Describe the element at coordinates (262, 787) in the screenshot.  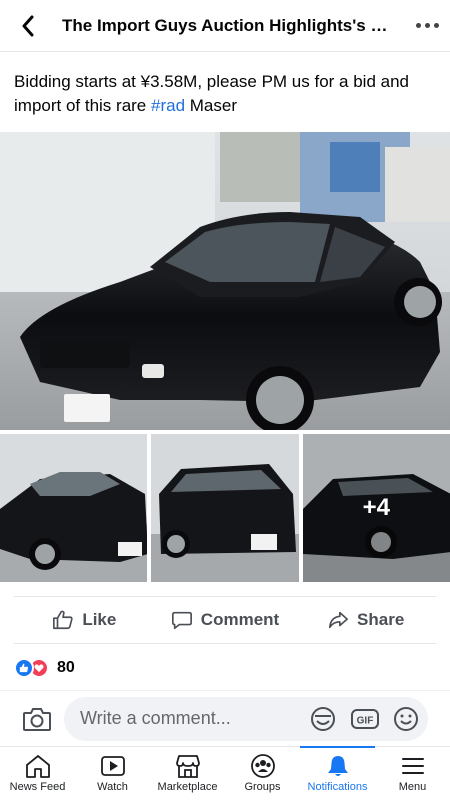
I see `nav-label: Groups` at that location.